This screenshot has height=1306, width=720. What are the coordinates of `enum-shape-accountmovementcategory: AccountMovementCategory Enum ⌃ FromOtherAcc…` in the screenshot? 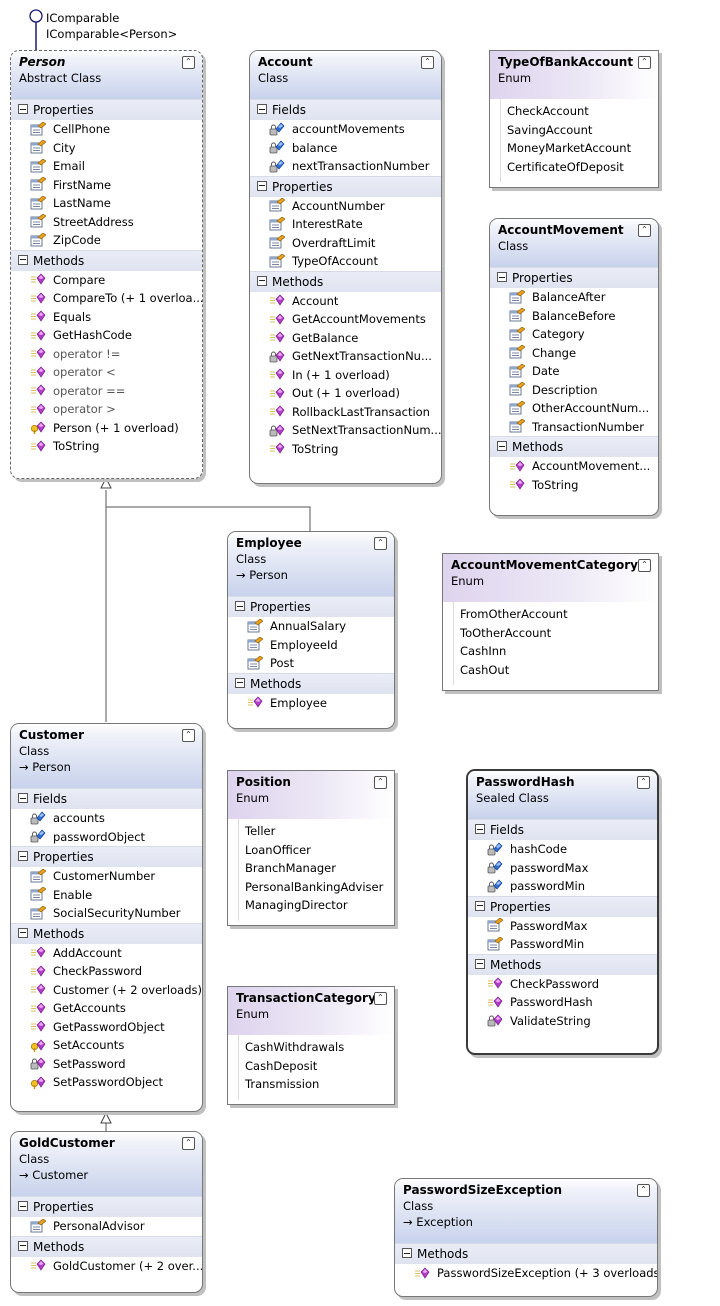 It's located at (550, 622).